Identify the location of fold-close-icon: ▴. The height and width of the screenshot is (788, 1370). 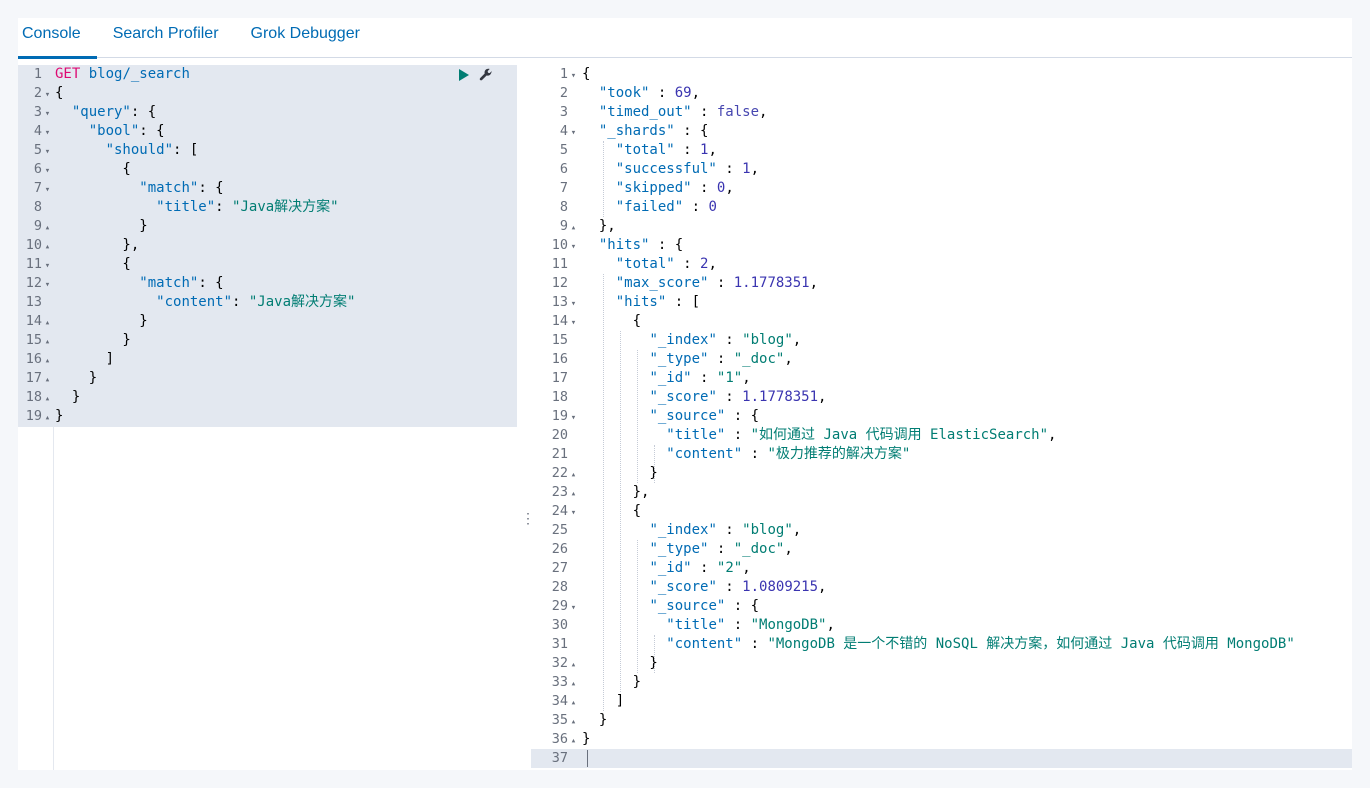
(47, 418).